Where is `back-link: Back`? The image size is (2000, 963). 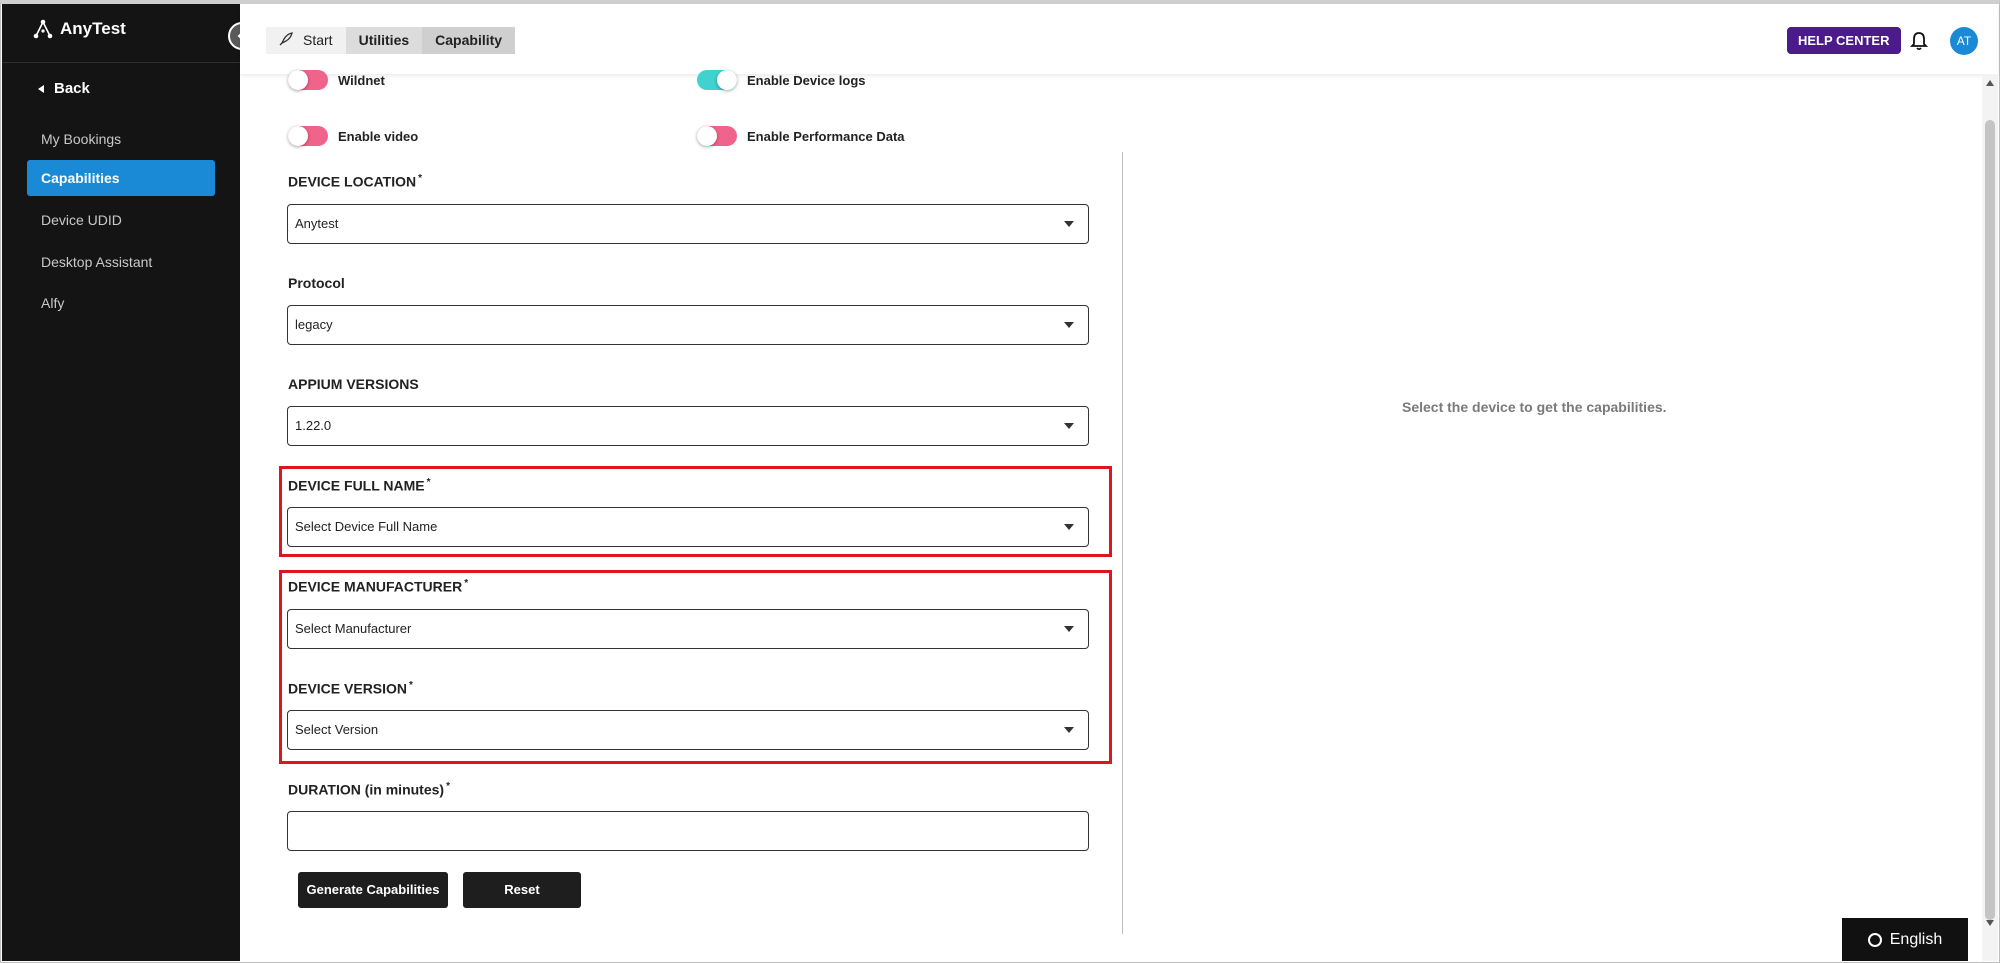 back-link: Back is located at coordinates (64, 88).